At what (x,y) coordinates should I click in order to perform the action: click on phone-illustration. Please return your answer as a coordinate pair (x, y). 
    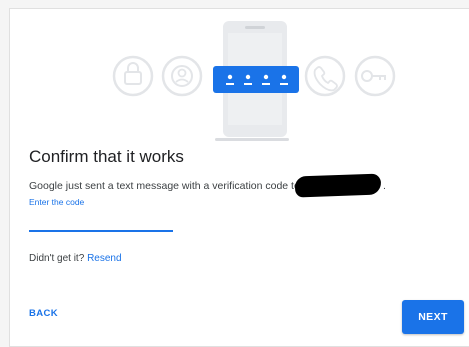
    Looking at the image, I should click on (256, 81).